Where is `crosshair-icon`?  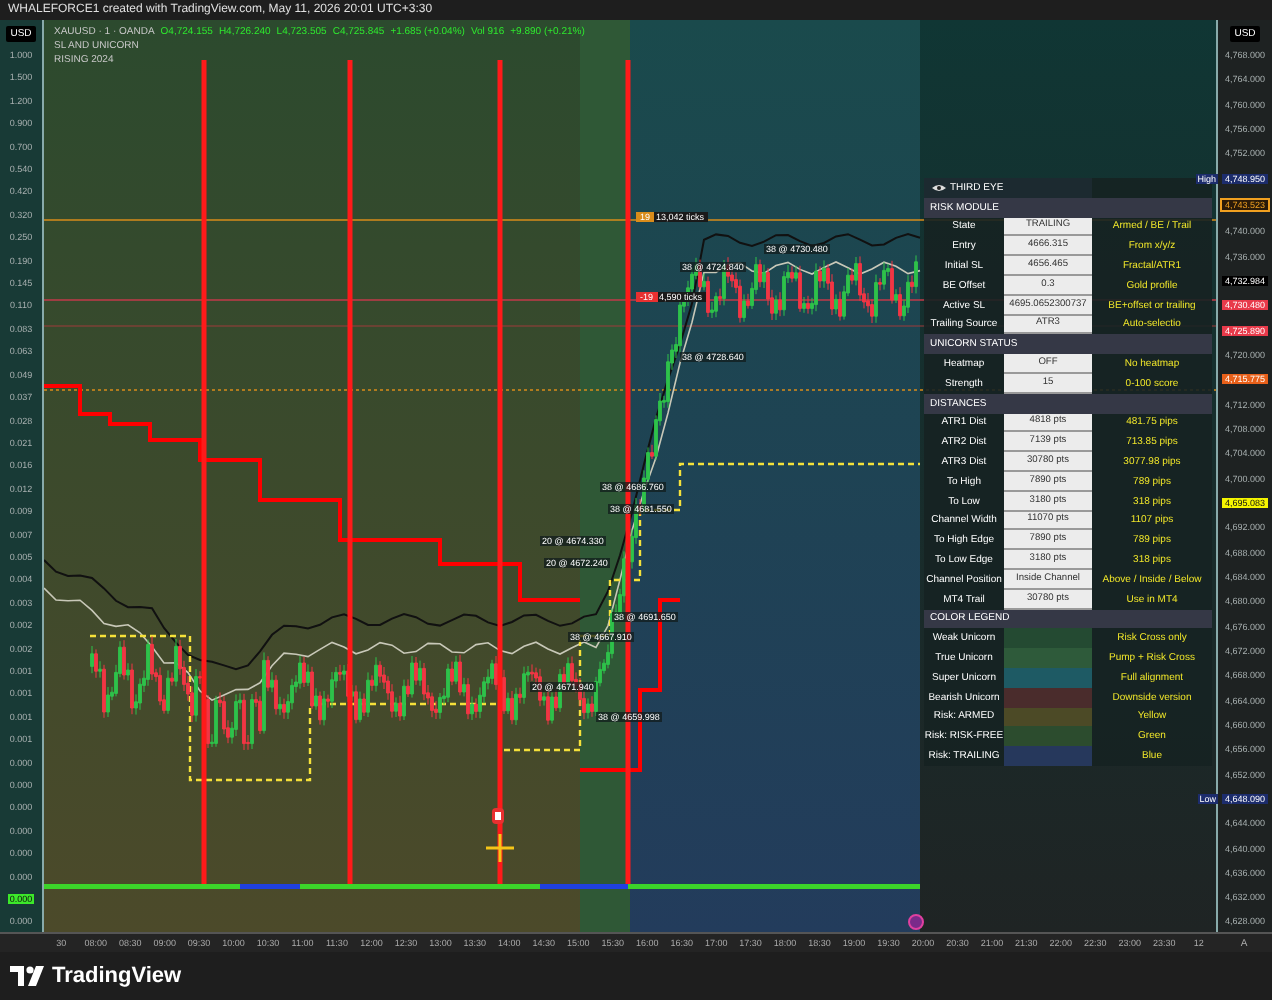
crosshair-icon is located at coordinates (500, 848).